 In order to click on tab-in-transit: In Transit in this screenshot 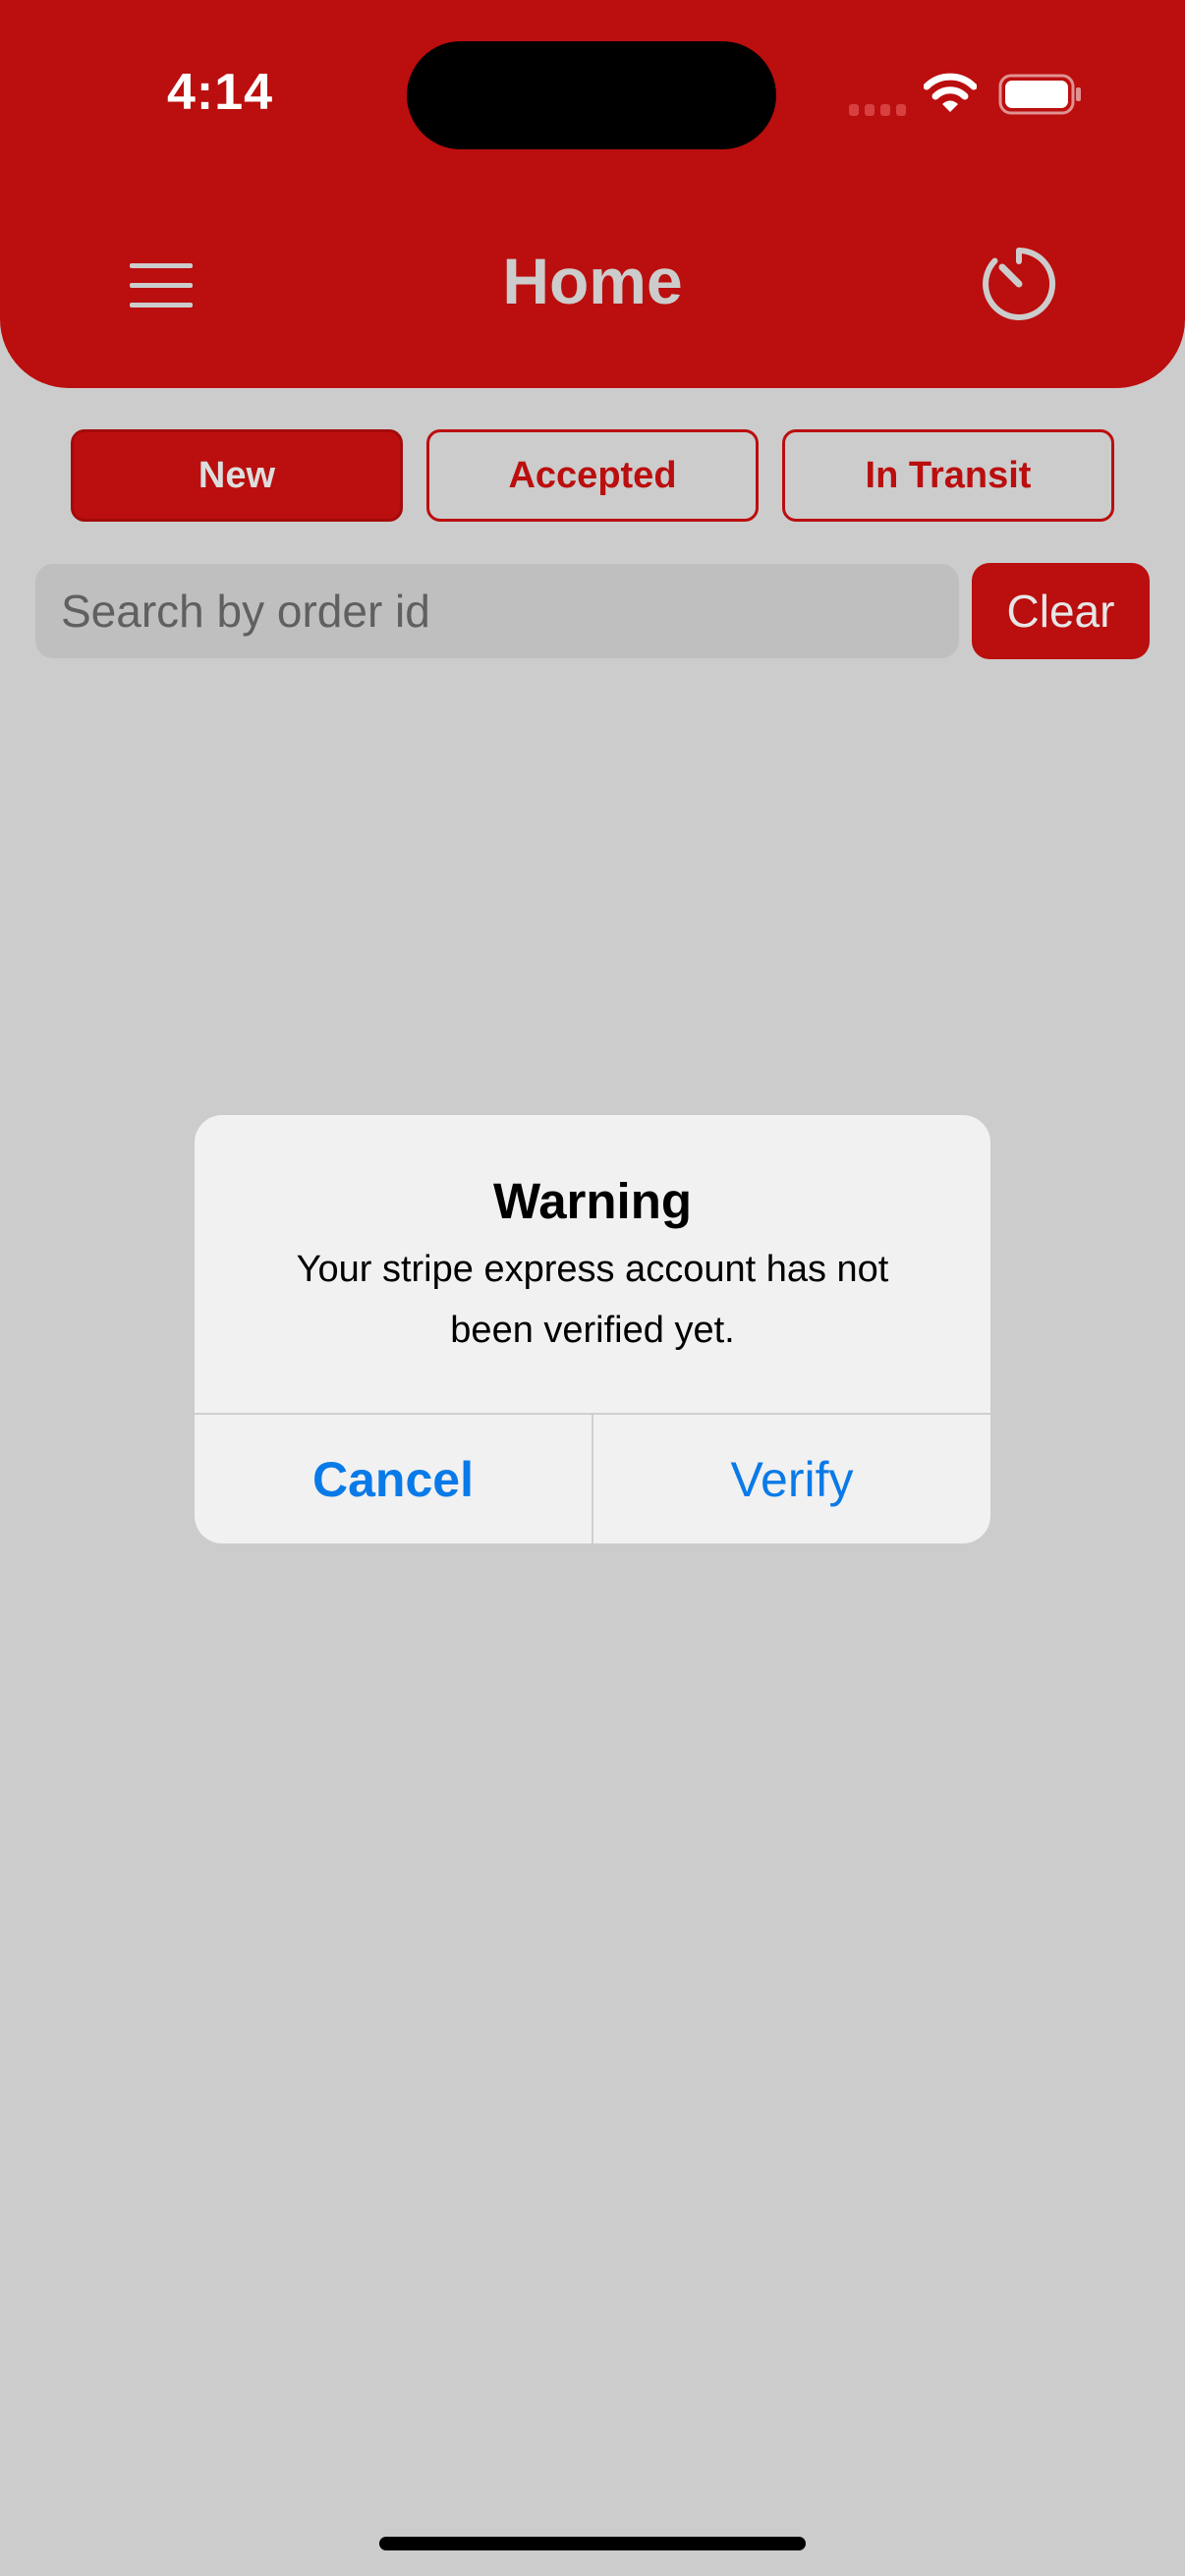, I will do `click(948, 475)`.